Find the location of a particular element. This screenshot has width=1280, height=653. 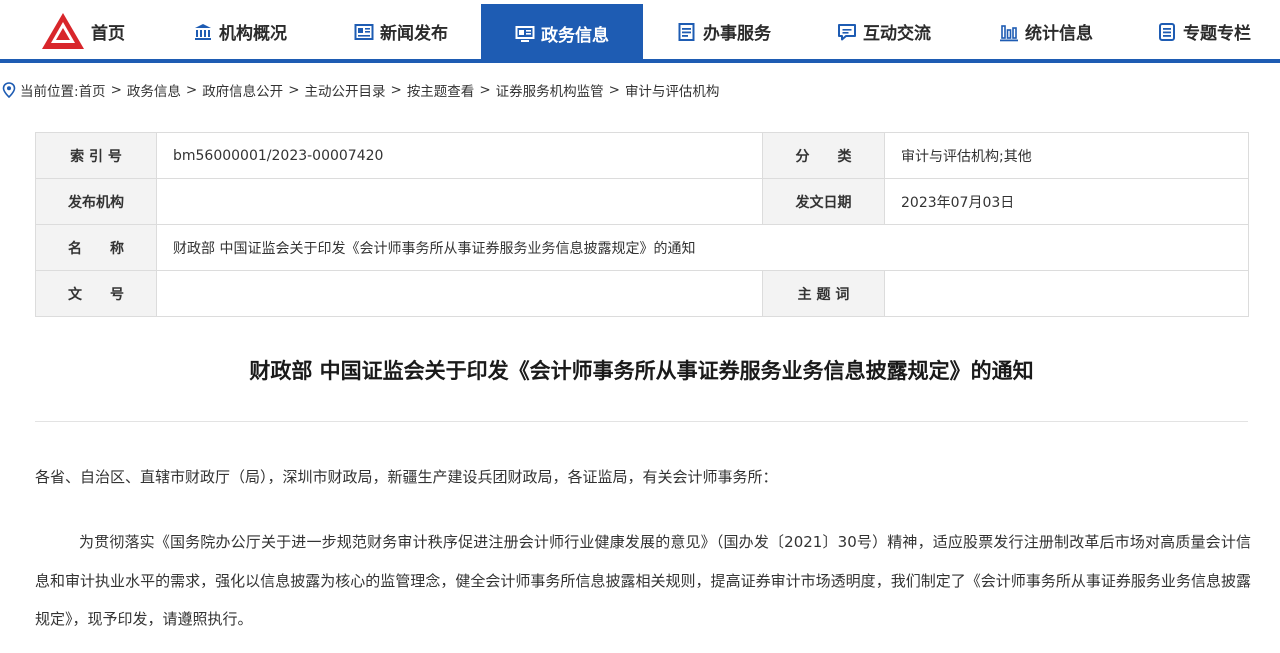

bar-chart-icon is located at coordinates (1009, 32).